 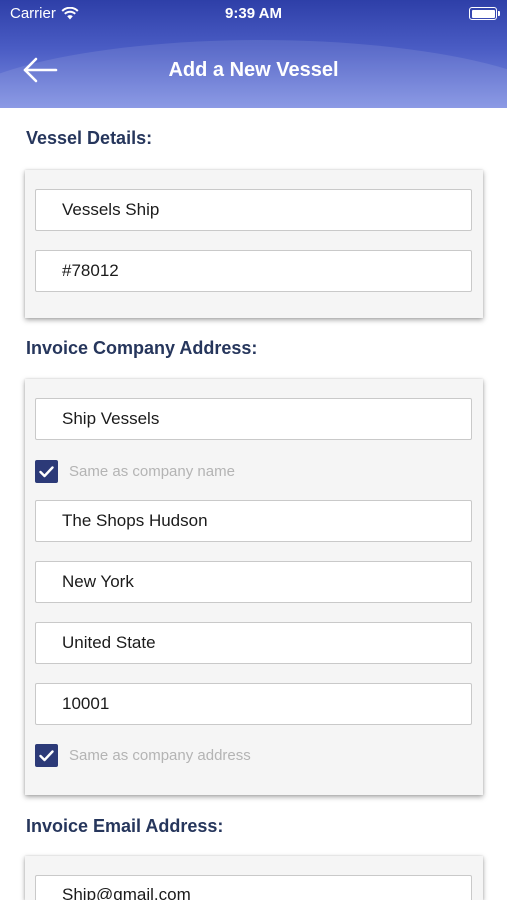 What do you see at coordinates (160, 755) in the screenshot?
I see `same-as-company-address-label: Same as company address` at bounding box center [160, 755].